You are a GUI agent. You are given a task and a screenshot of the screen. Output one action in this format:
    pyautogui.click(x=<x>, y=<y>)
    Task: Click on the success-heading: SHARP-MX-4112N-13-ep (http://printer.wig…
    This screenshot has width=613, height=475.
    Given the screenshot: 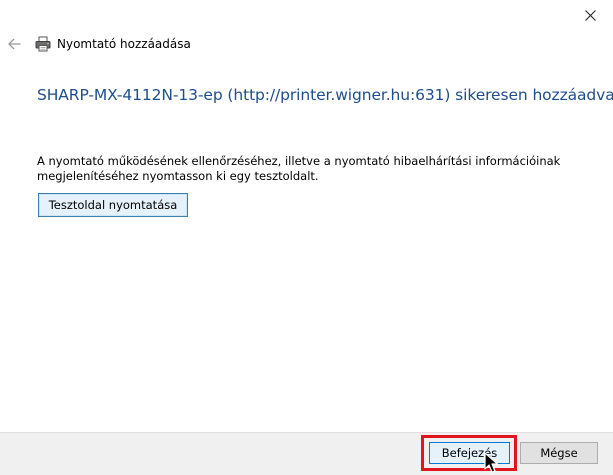 What is the action you would take?
    pyautogui.click(x=325, y=95)
    